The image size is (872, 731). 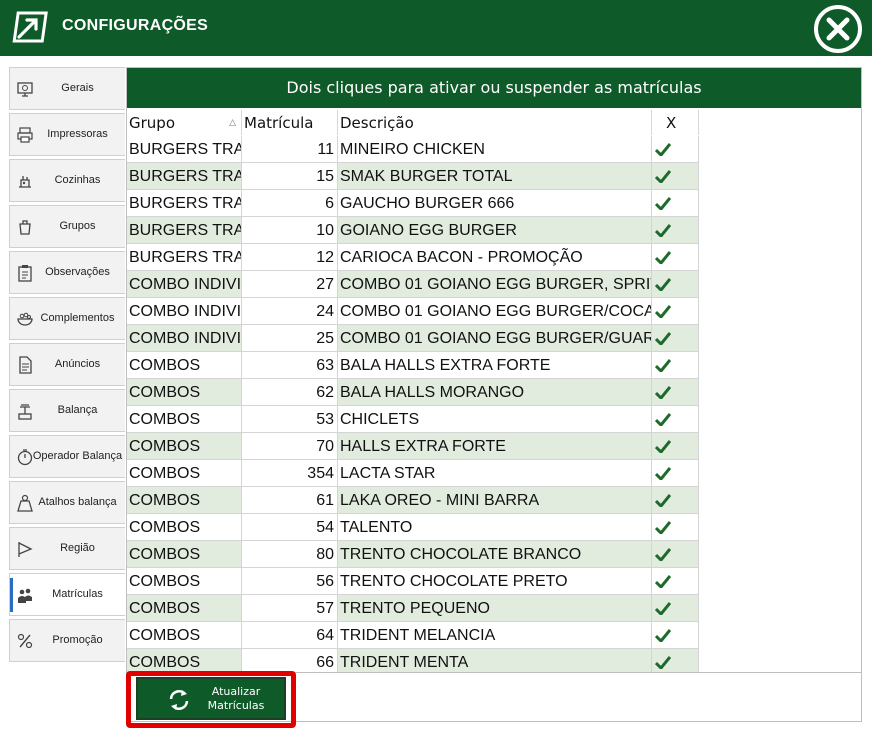 What do you see at coordinates (413, 473) in the screenshot?
I see `table-row: COMBOS 354 LACTA STAR` at bounding box center [413, 473].